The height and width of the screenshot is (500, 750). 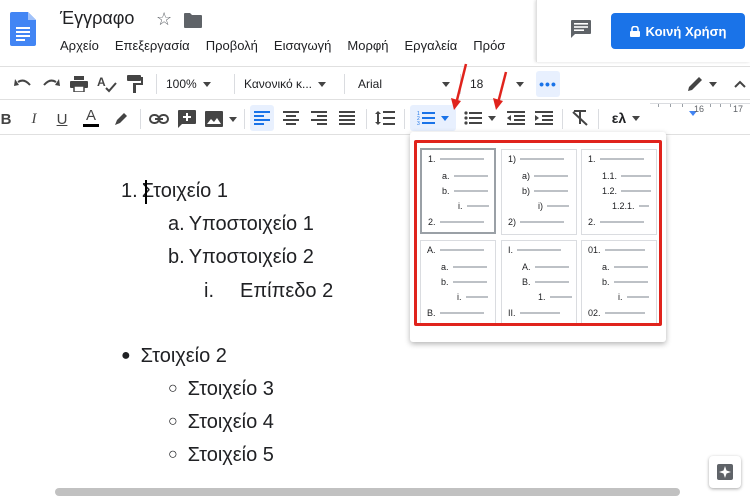 I want to click on style-caret-icon, so click(x=322, y=84).